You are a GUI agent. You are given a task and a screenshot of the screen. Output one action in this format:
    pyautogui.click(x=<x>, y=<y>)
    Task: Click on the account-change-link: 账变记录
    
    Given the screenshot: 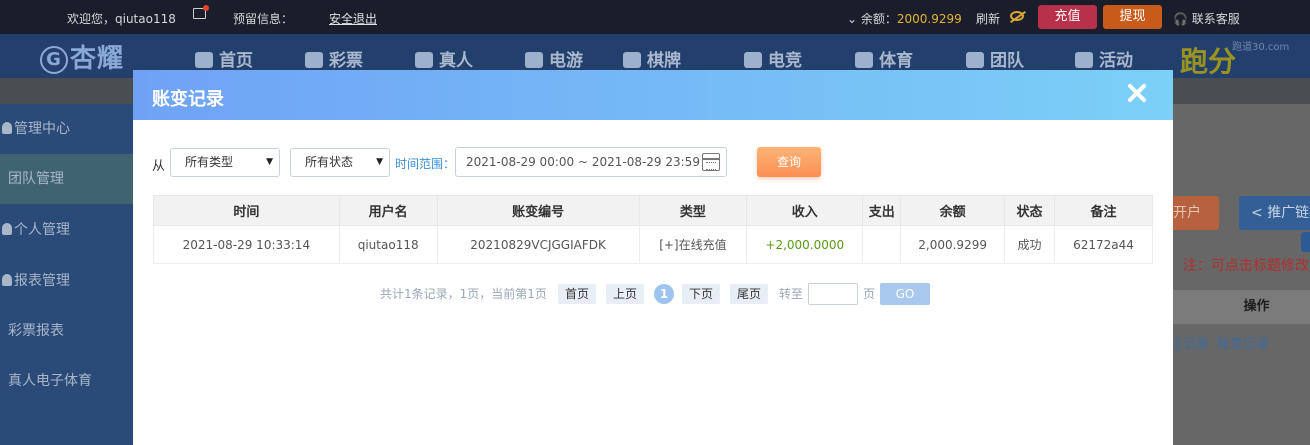 What is the action you would take?
    pyautogui.click(x=1243, y=342)
    